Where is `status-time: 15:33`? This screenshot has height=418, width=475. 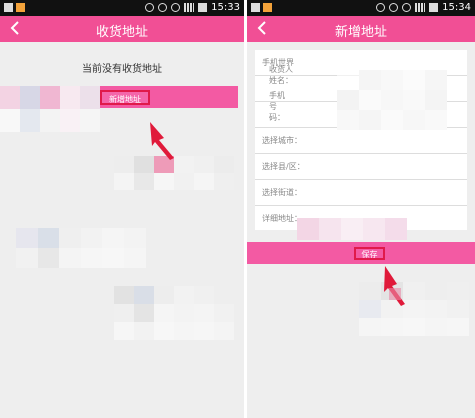
status-time: 15:33 is located at coordinates (225, 7).